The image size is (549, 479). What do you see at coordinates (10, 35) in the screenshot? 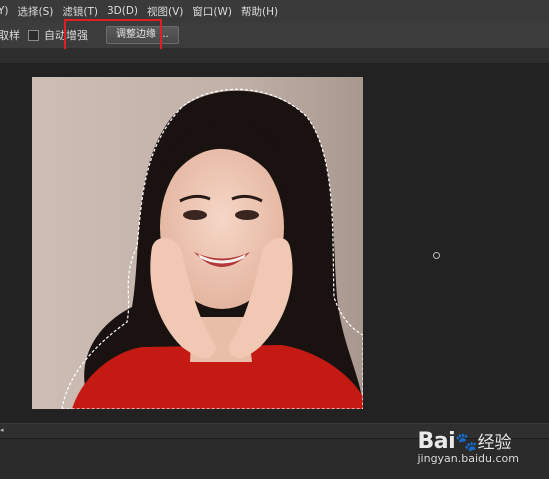
I see `sample-all-layers-label: 取样` at bounding box center [10, 35].